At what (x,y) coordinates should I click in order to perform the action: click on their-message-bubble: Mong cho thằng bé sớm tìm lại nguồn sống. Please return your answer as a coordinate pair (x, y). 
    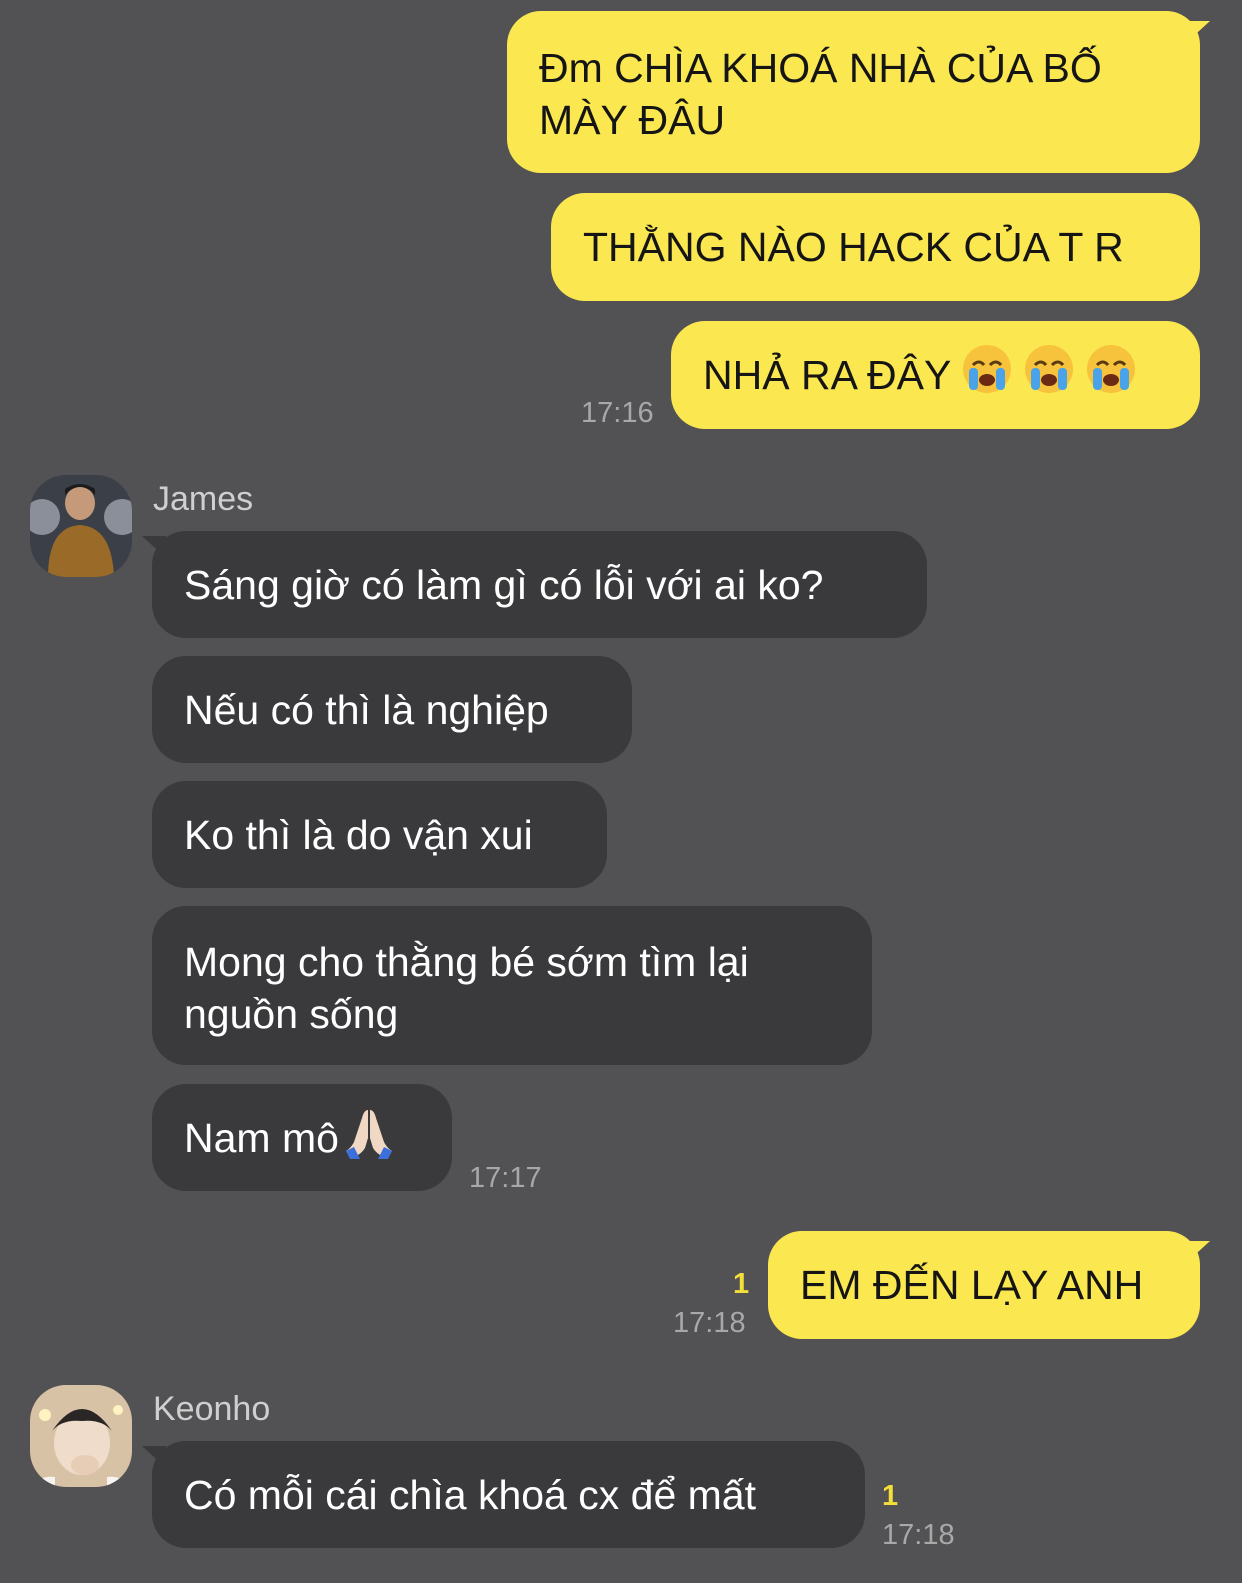
    Looking at the image, I should click on (512, 985).